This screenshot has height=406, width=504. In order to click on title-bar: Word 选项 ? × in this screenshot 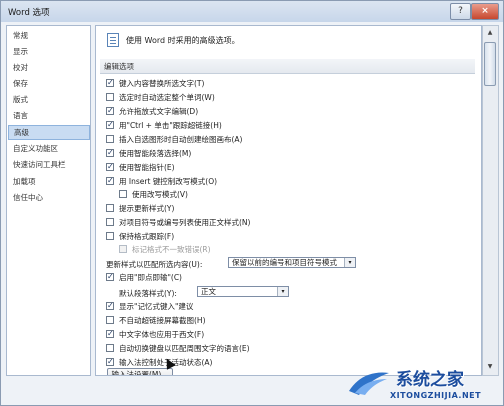, I will do `click(252, 11)`.